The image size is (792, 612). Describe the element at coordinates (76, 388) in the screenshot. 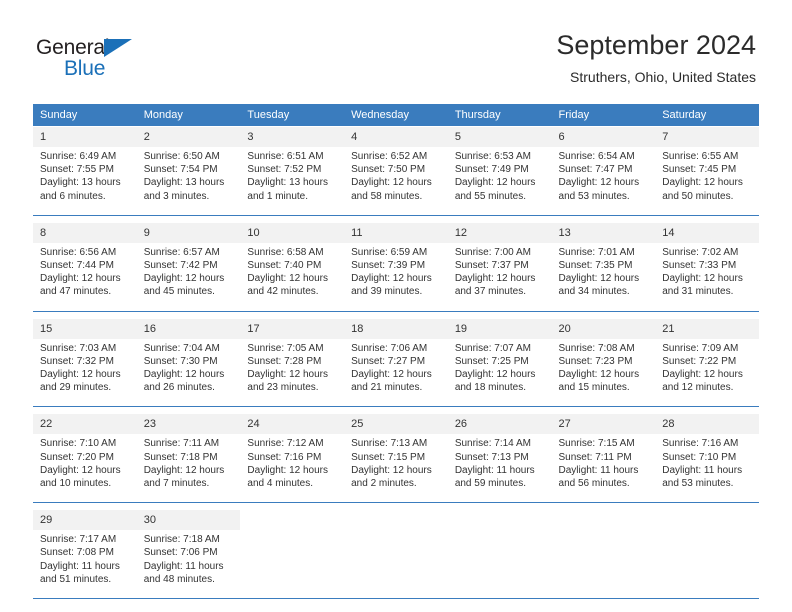

I see `day-daylight-2-text: and 29 minutes.` at that location.